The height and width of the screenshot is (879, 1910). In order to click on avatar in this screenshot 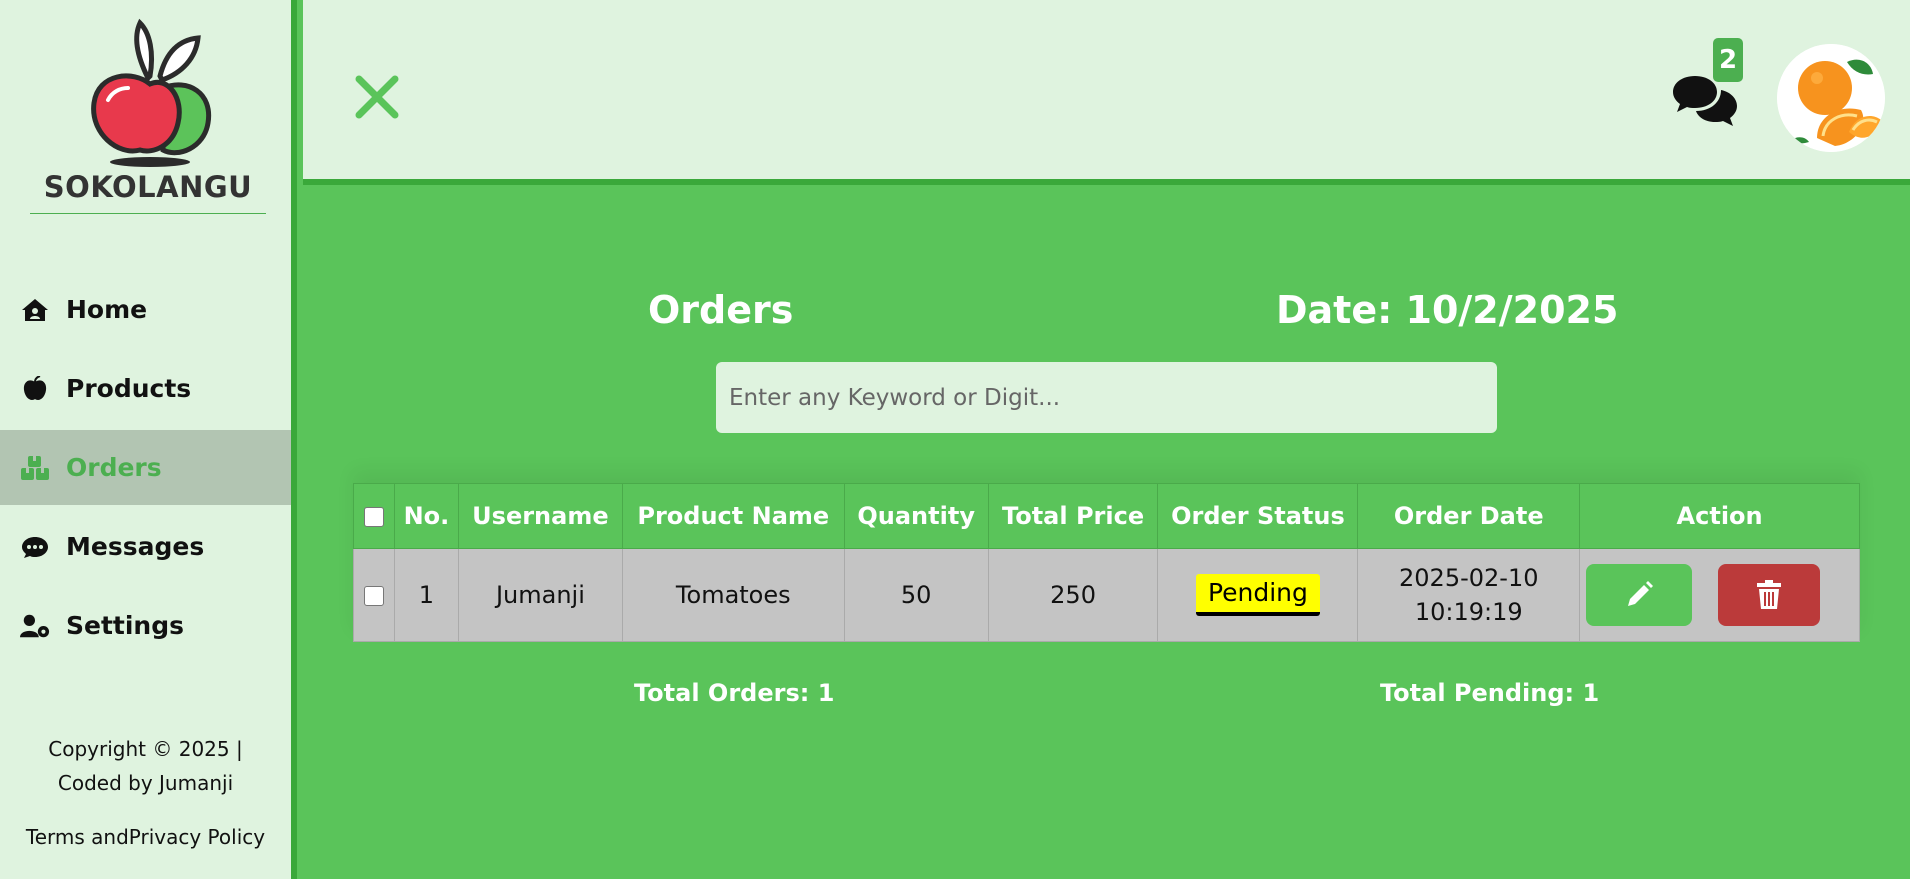, I will do `click(1831, 98)`.